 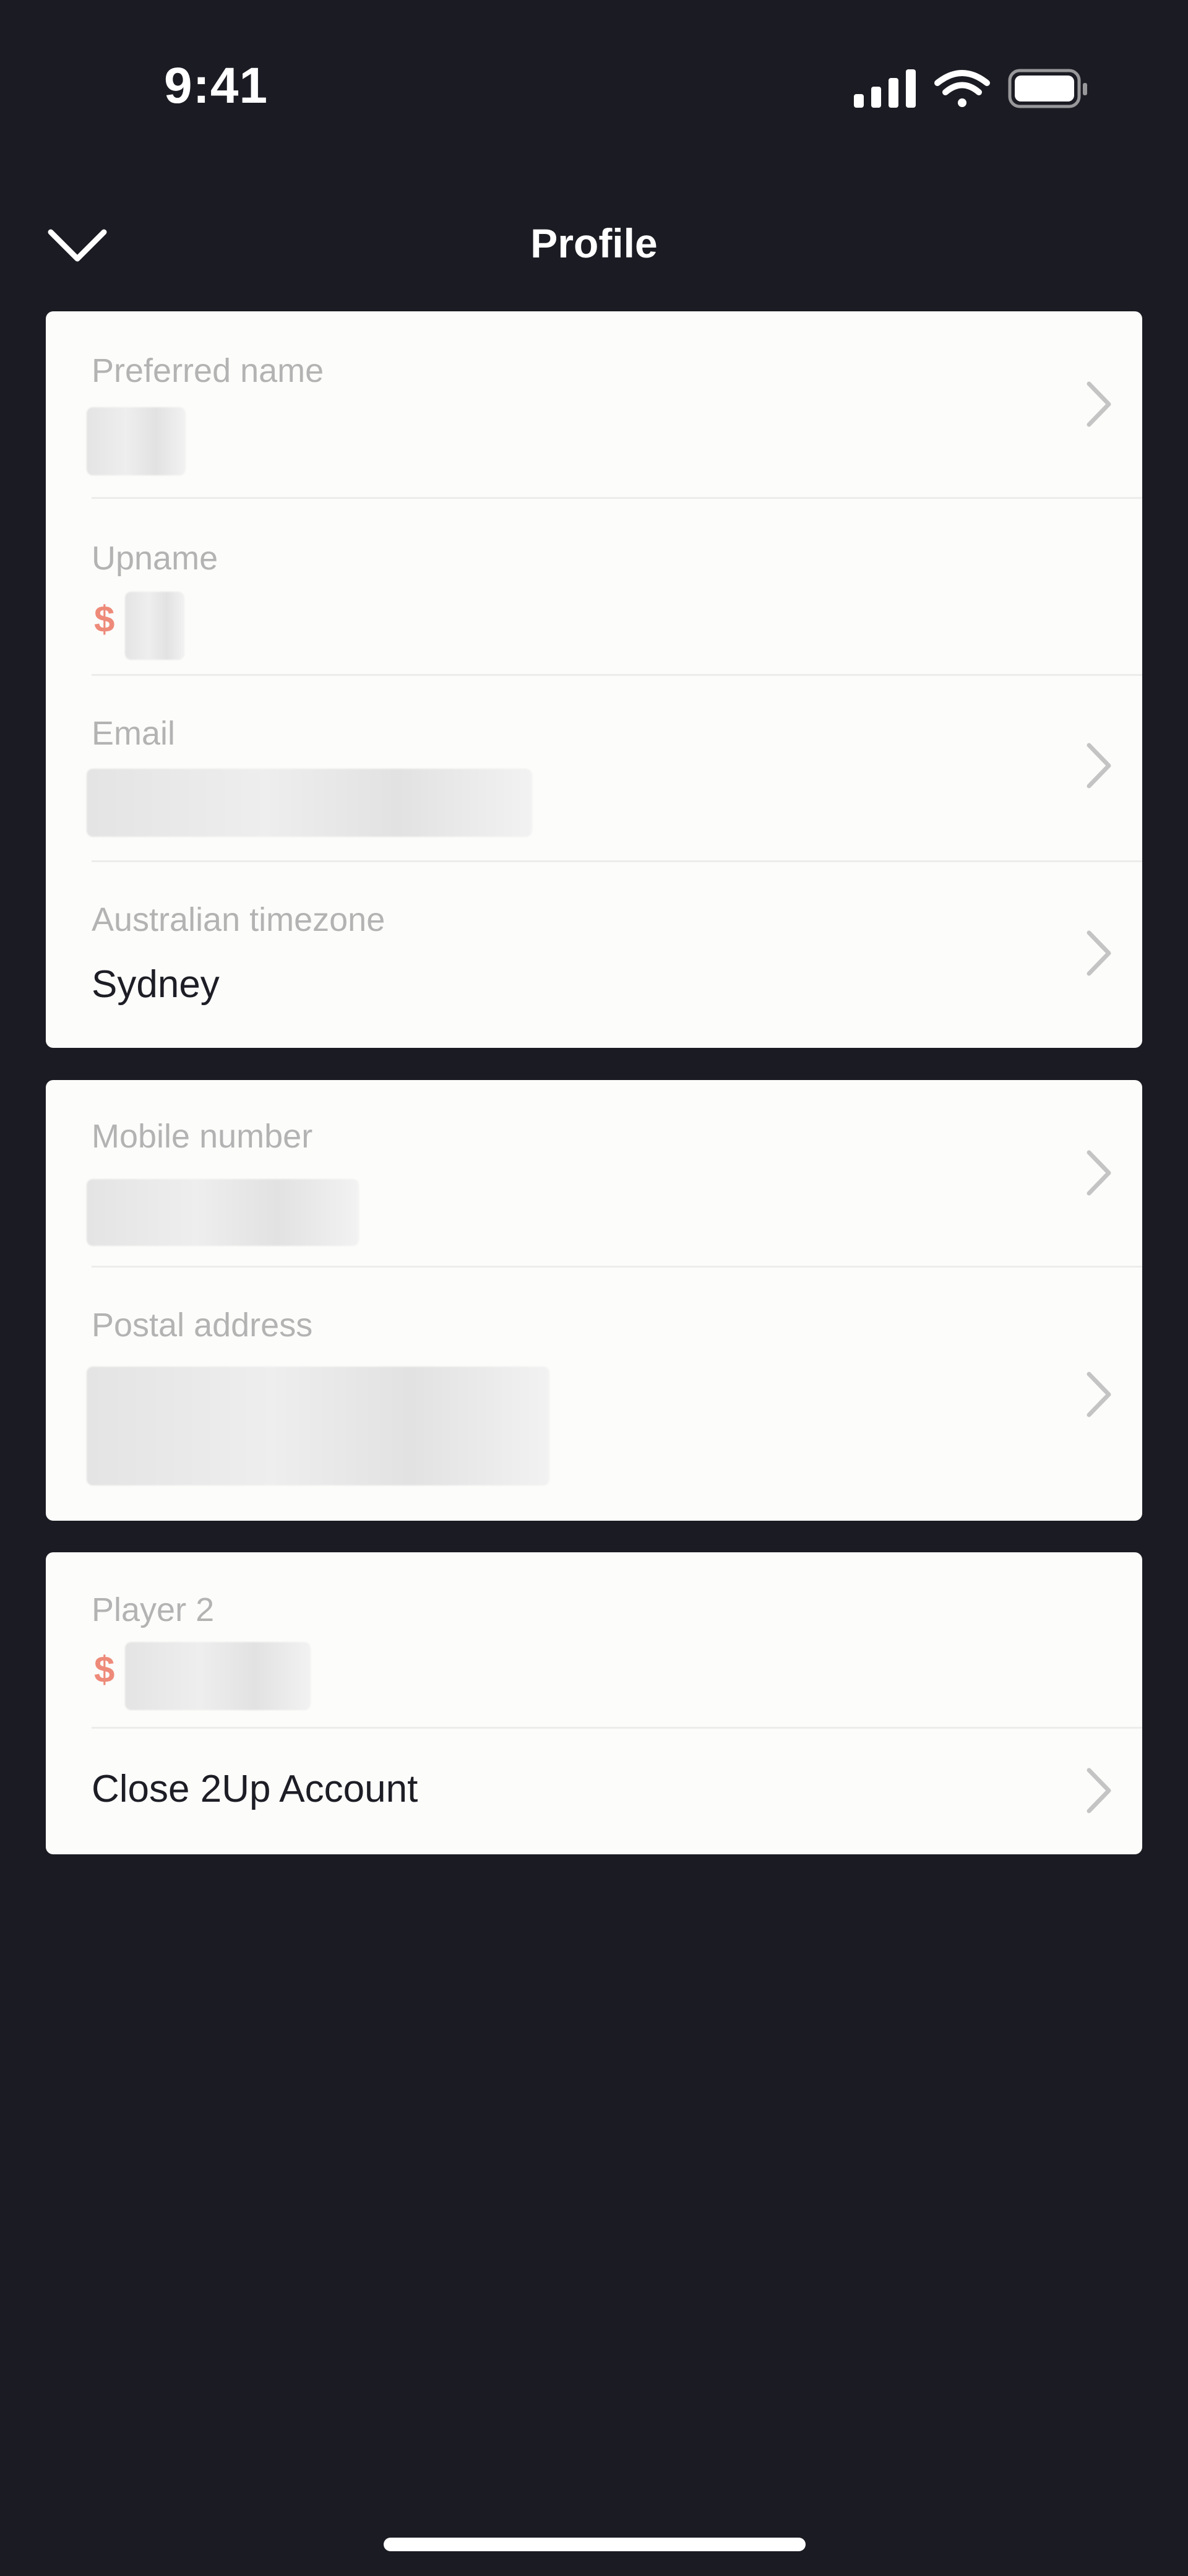 I want to click on preferred-name-row: Preferred name, so click(x=594, y=405).